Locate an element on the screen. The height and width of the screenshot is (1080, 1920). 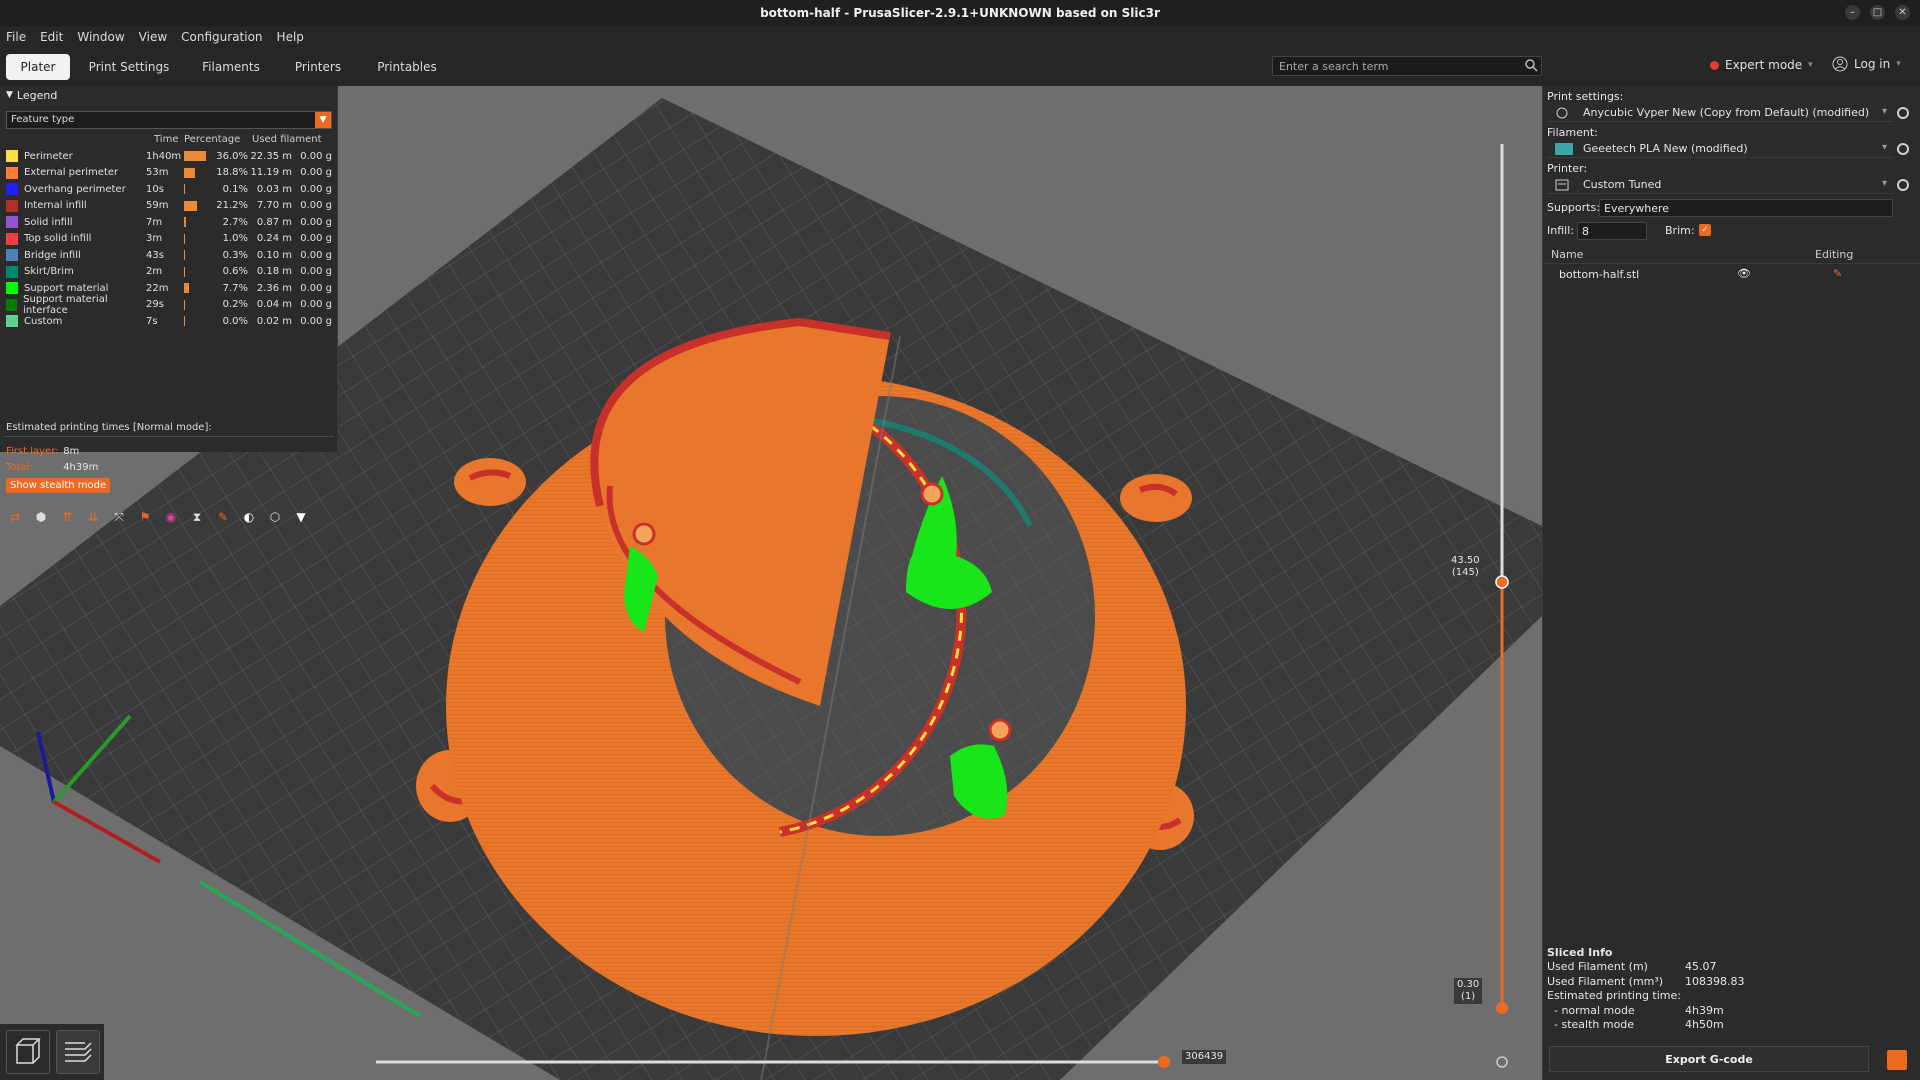
color-changes-icon: ◉ is located at coordinates (171, 517).